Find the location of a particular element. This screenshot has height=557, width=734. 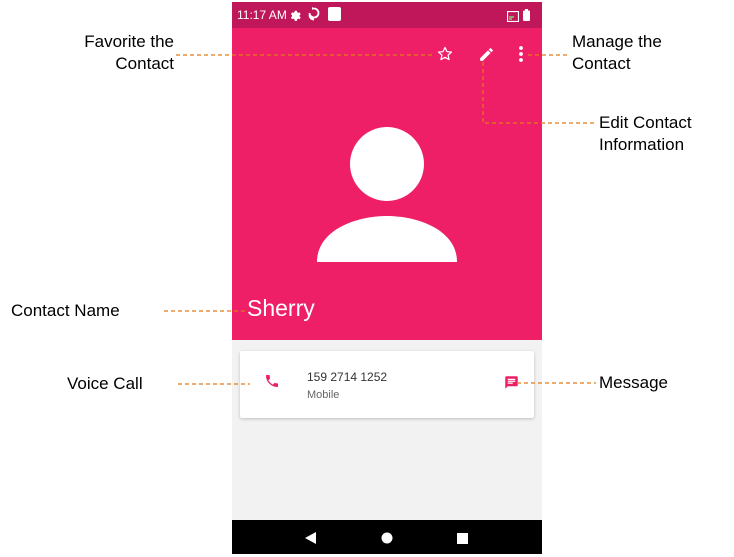

edit-annotation: Edit Contact Information is located at coordinates (645, 134).